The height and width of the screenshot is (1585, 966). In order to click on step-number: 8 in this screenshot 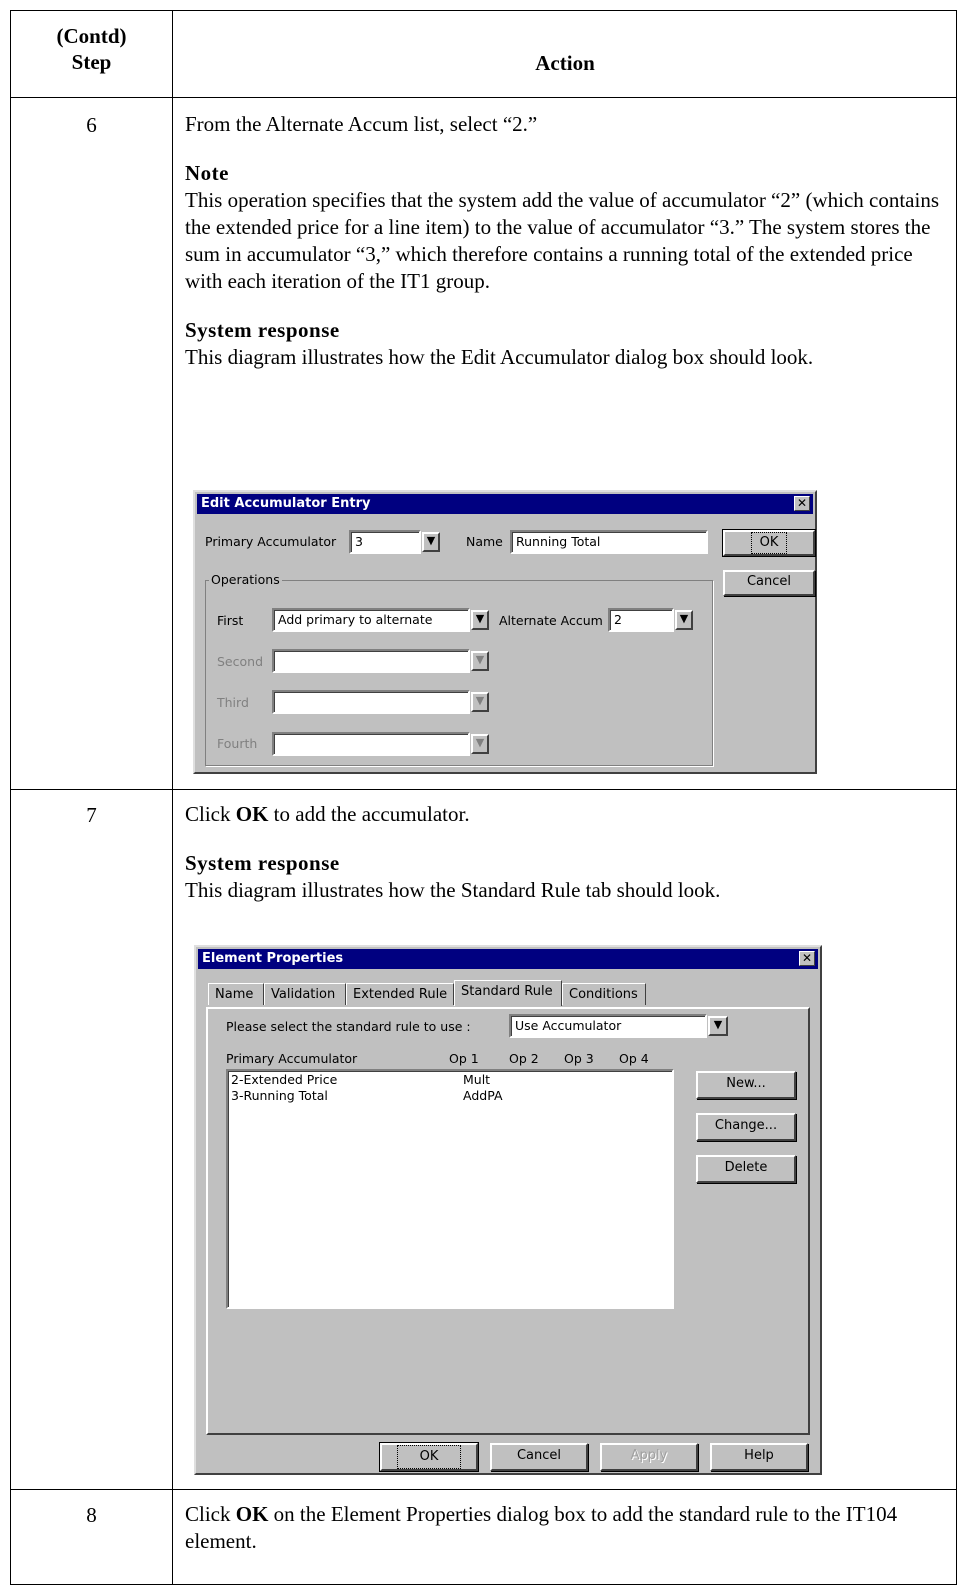, I will do `click(91, 1515)`.